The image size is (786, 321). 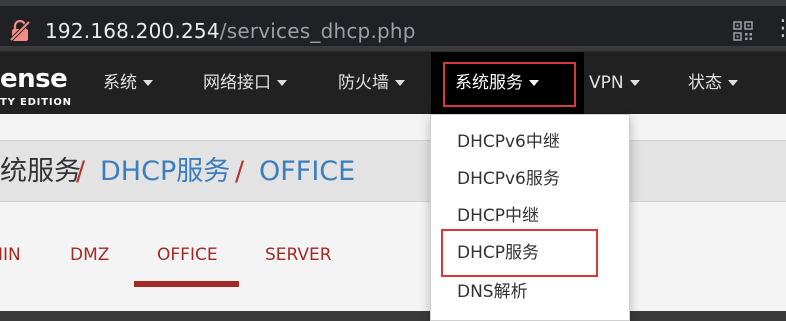 What do you see at coordinates (20, 31) in the screenshot?
I see `not-secure-lock-icon` at bounding box center [20, 31].